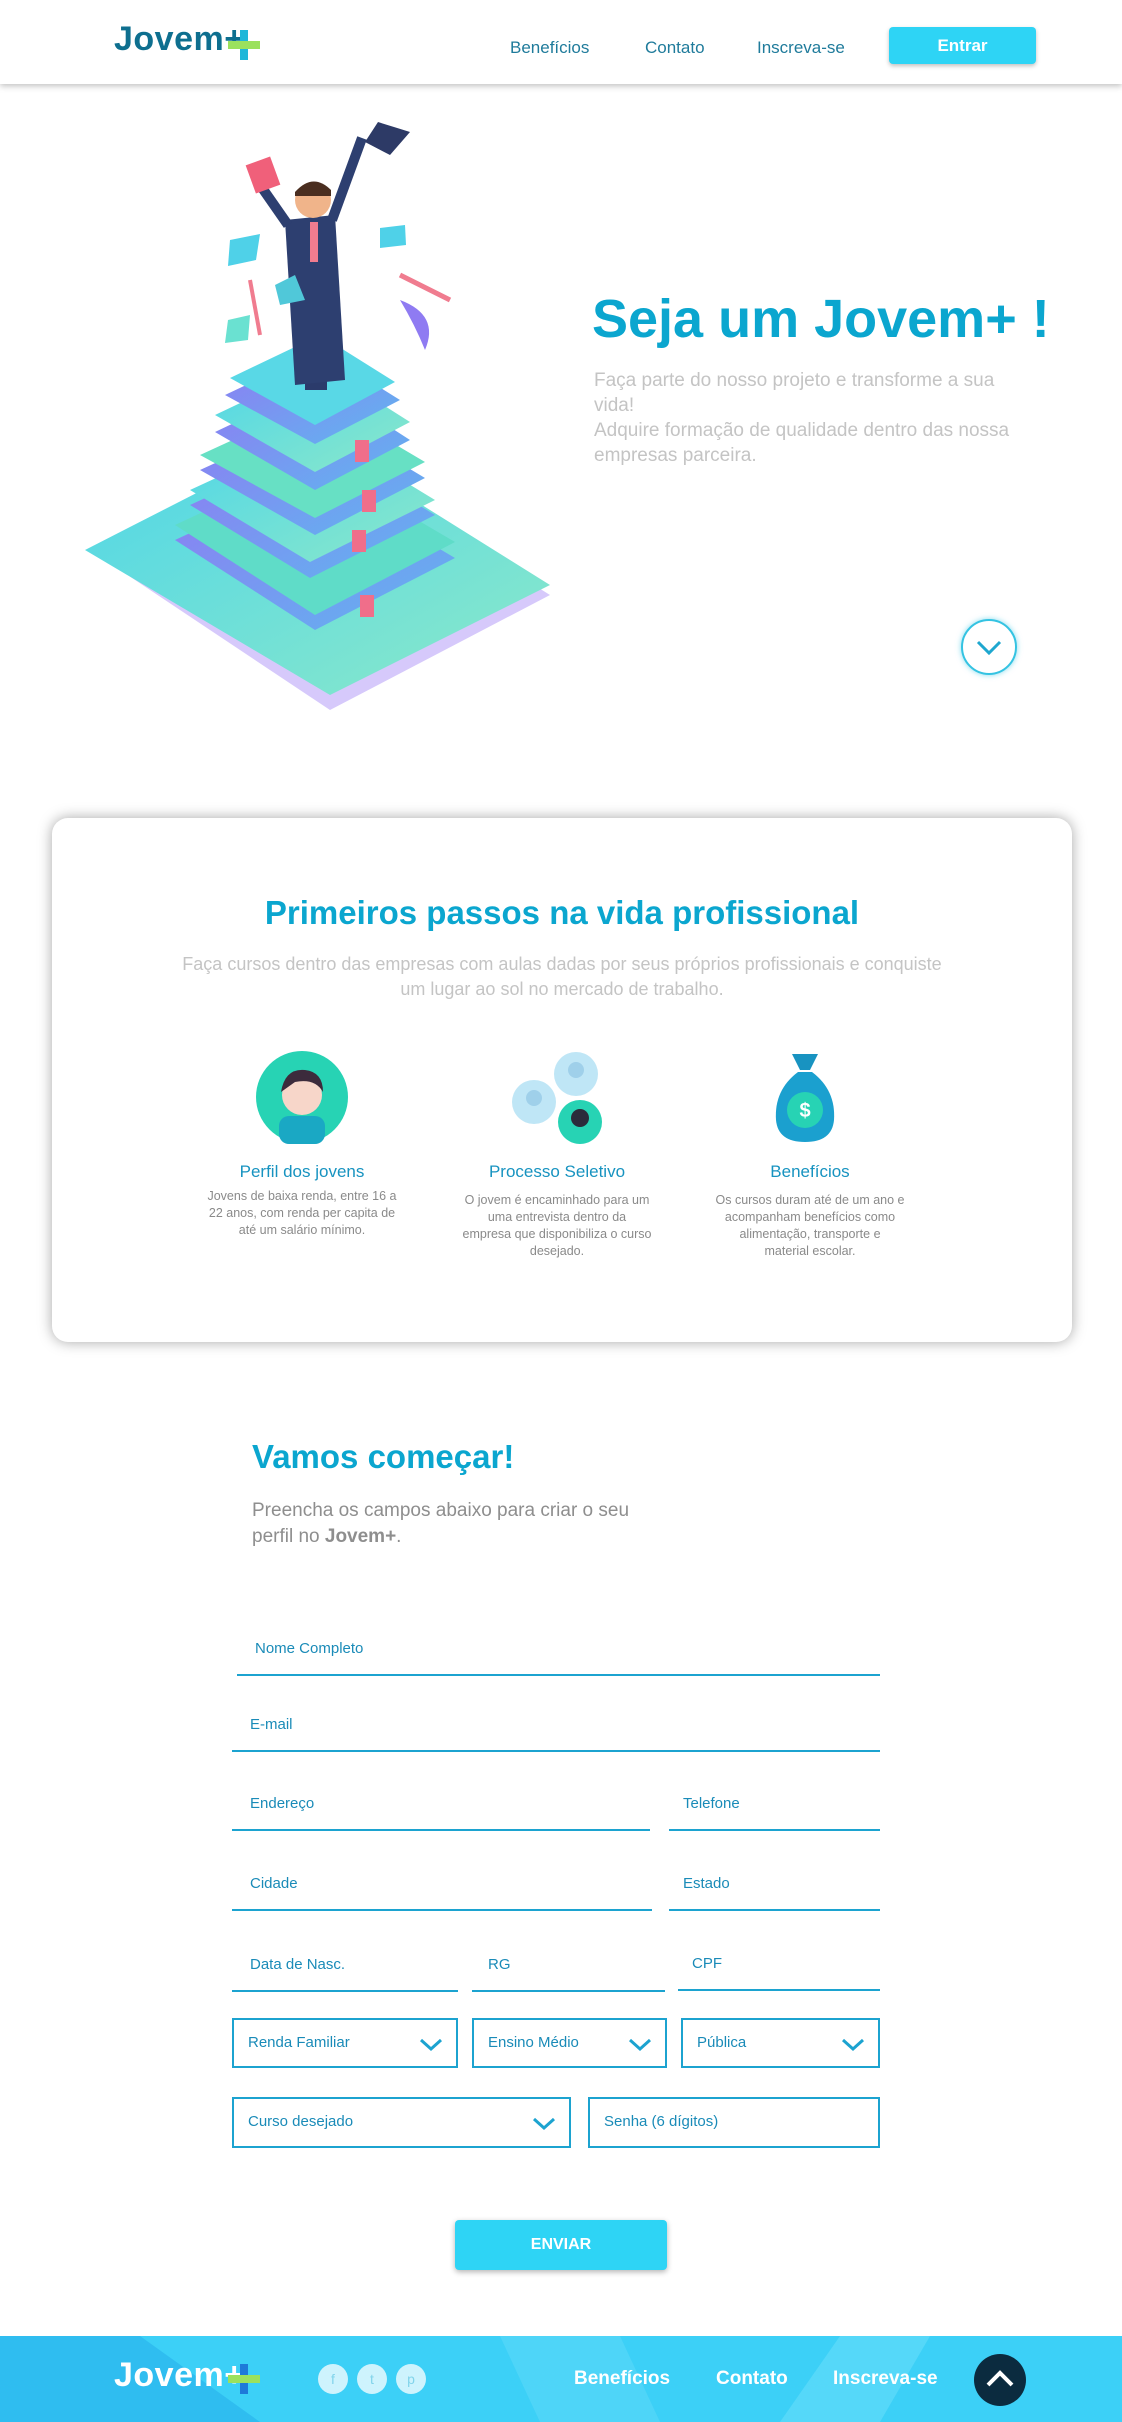 The height and width of the screenshot is (2422, 1122). What do you see at coordinates (271, 1724) in the screenshot?
I see `field-label: E-mail` at bounding box center [271, 1724].